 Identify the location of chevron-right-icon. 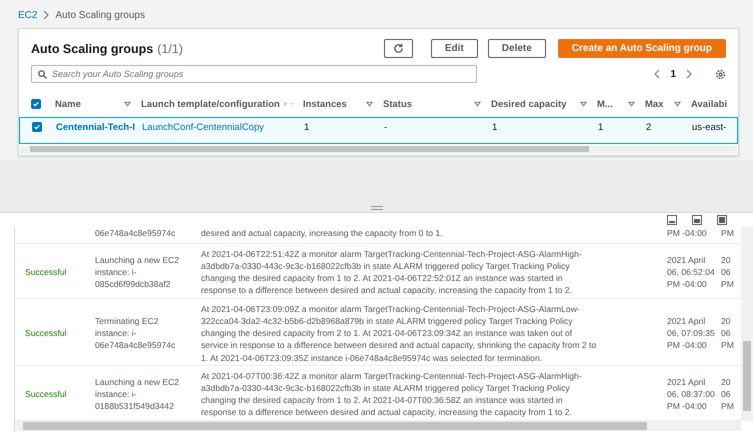
(46, 15).